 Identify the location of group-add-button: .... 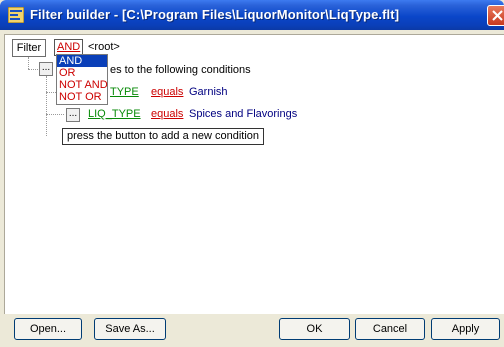
(46, 69).